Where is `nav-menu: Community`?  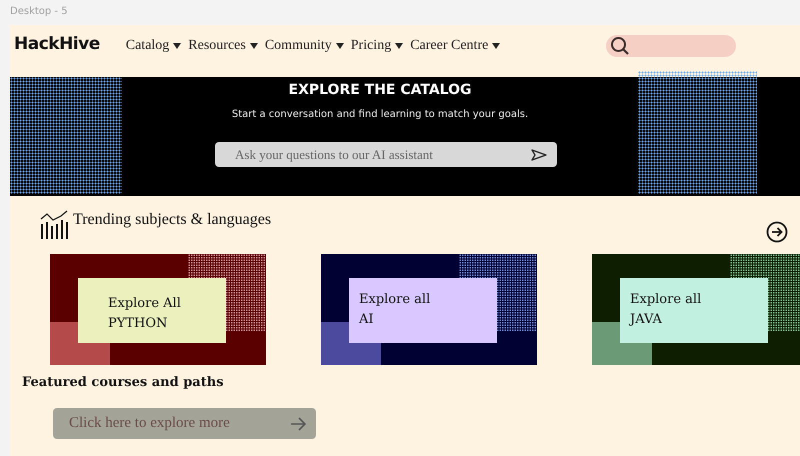 nav-menu: Community is located at coordinates (304, 46).